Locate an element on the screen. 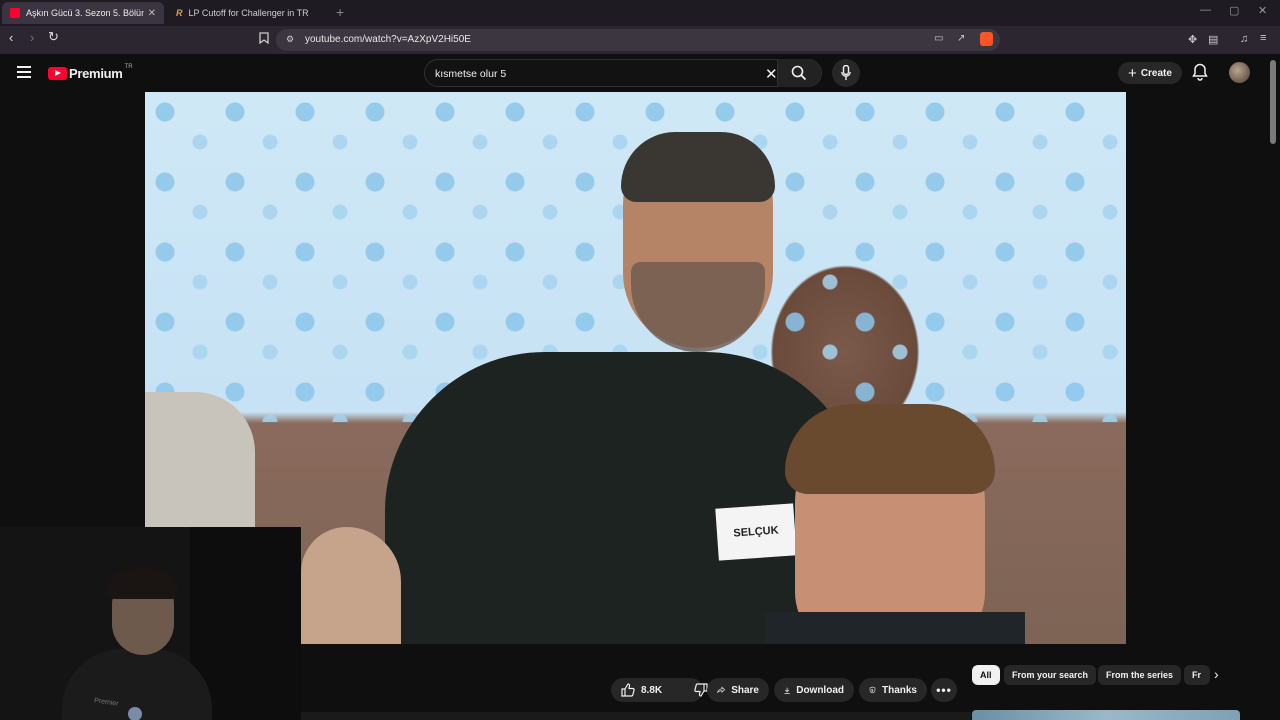 Image resolution: width=1280 pixels, height=720 pixels. chip-truncated: Fr is located at coordinates (1197, 675).